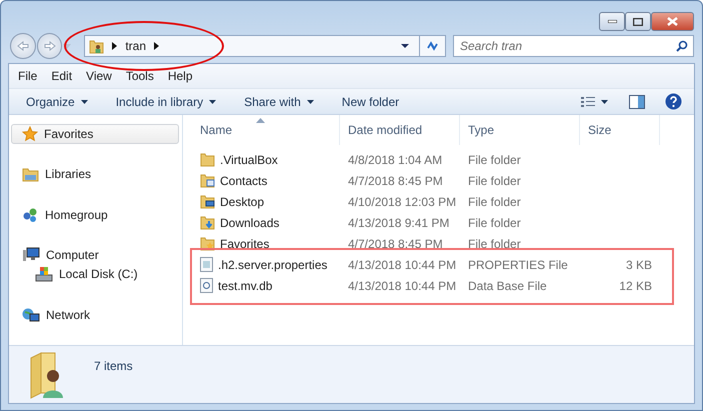 The width and height of the screenshot is (703, 411). I want to click on minimize-button, so click(612, 21).